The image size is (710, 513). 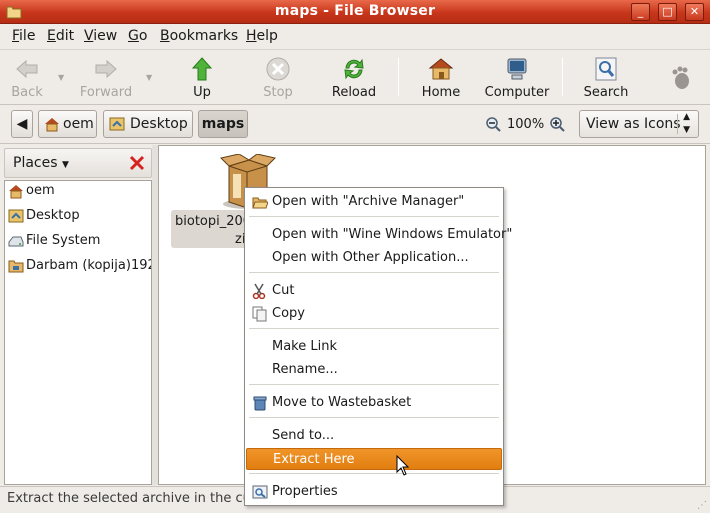 What do you see at coordinates (41, 163) in the screenshot?
I see `places-dropdown: Places ▼` at bounding box center [41, 163].